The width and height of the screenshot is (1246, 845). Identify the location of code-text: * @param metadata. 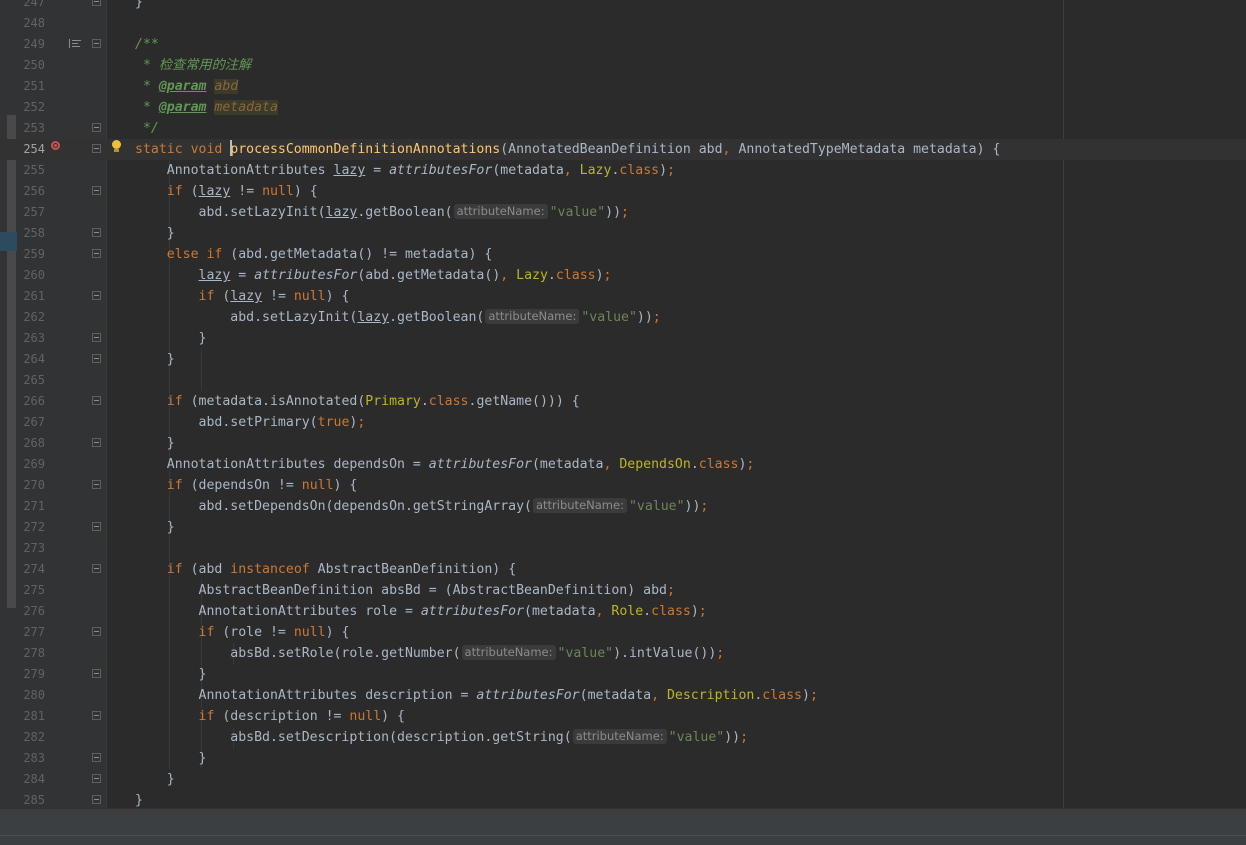
(206, 107).